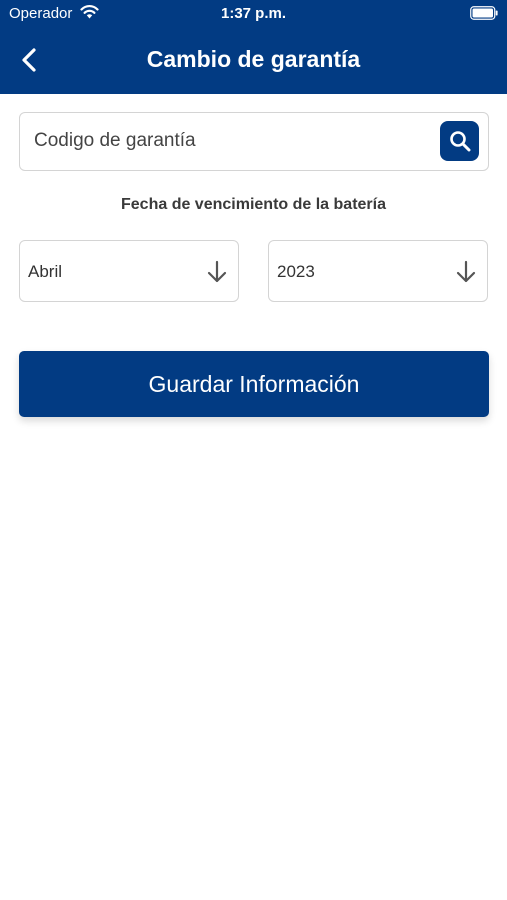 Image resolution: width=507 pixels, height=900 pixels. Describe the element at coordinates (378, 271) in the screenshot. I see `year-select: 2023` at that location.